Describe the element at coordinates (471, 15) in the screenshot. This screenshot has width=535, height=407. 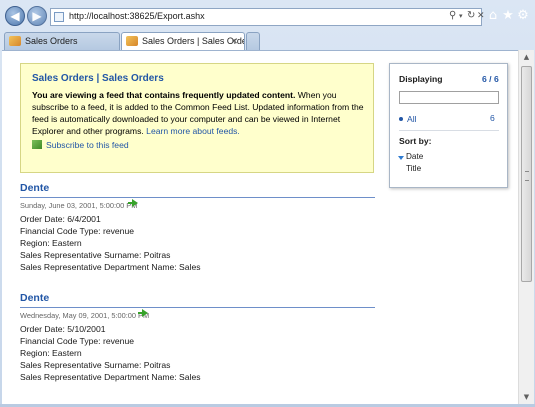
I see `refresh-icon: ↻` at that location.